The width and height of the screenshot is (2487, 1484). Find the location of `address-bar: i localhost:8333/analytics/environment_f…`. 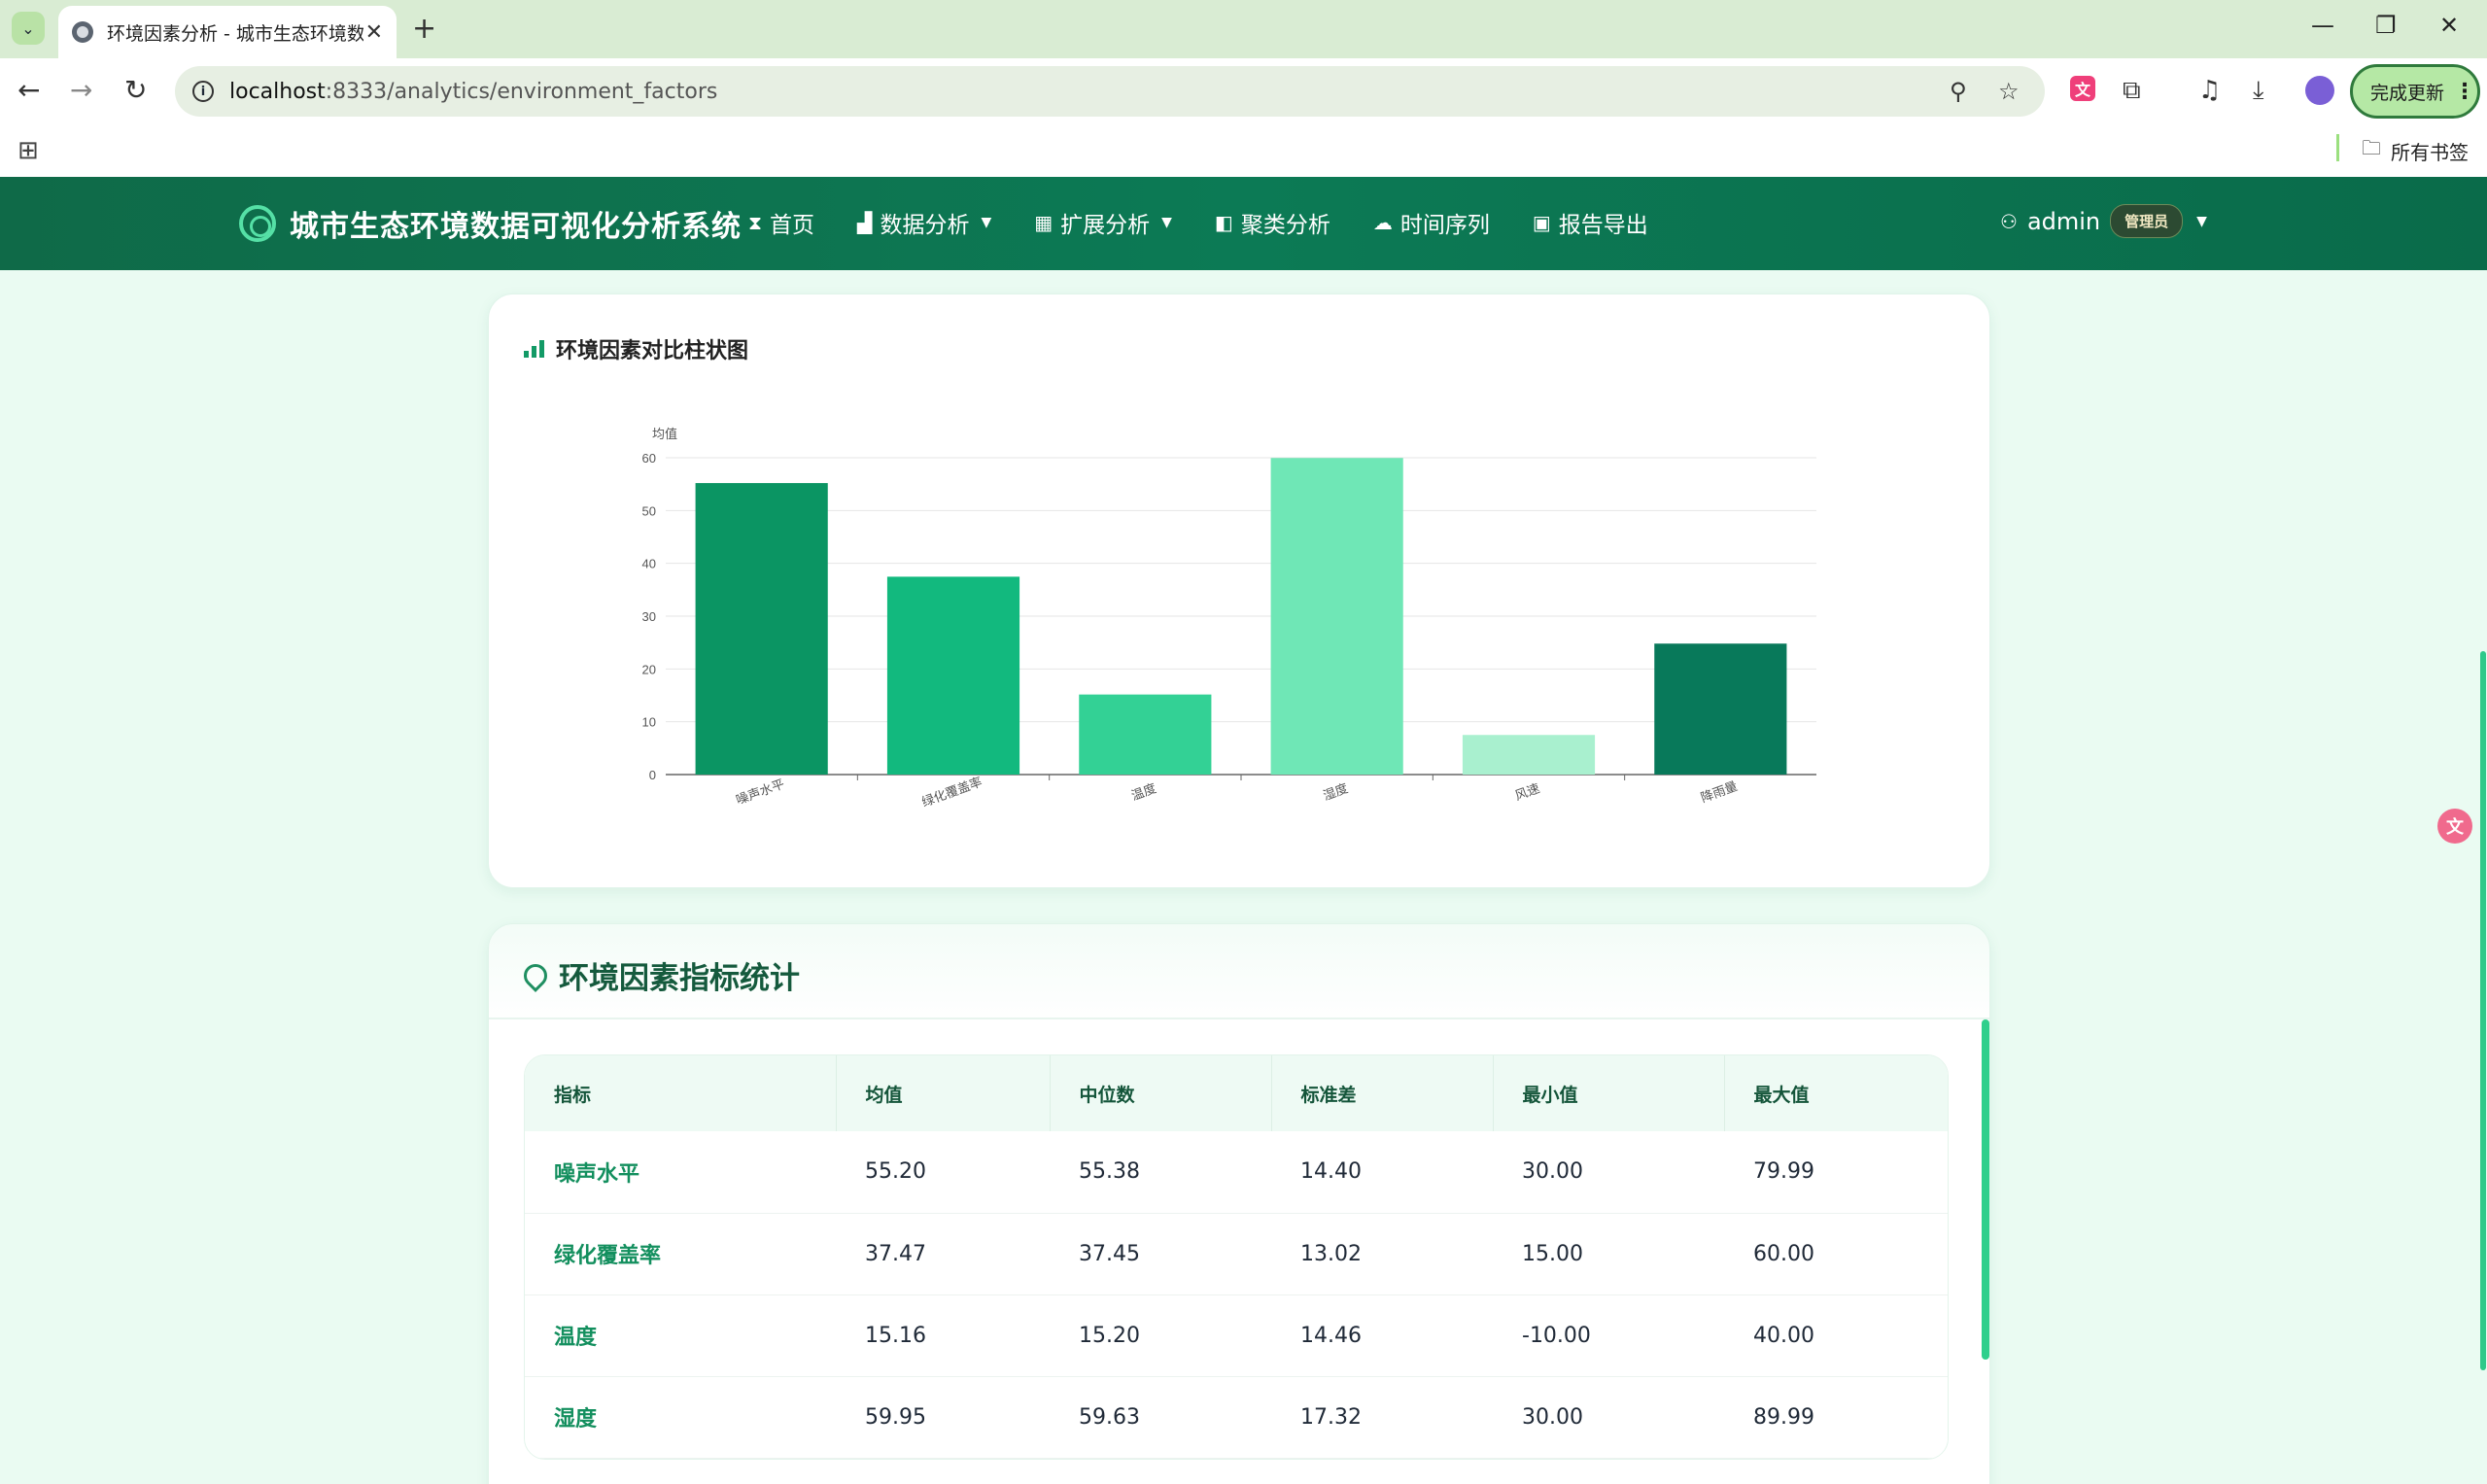

address-bar: i localhost:8333/analytics/environment_f… is located at coordinates (1110, 91).